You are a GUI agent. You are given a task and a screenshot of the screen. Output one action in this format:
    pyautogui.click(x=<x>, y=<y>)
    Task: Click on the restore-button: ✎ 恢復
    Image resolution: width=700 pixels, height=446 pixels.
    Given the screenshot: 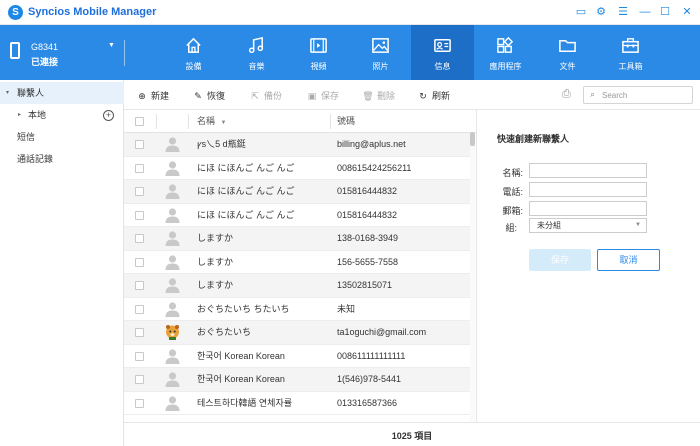 What is the action you would take?
    pyautogui.click(x=208, y=96)
    